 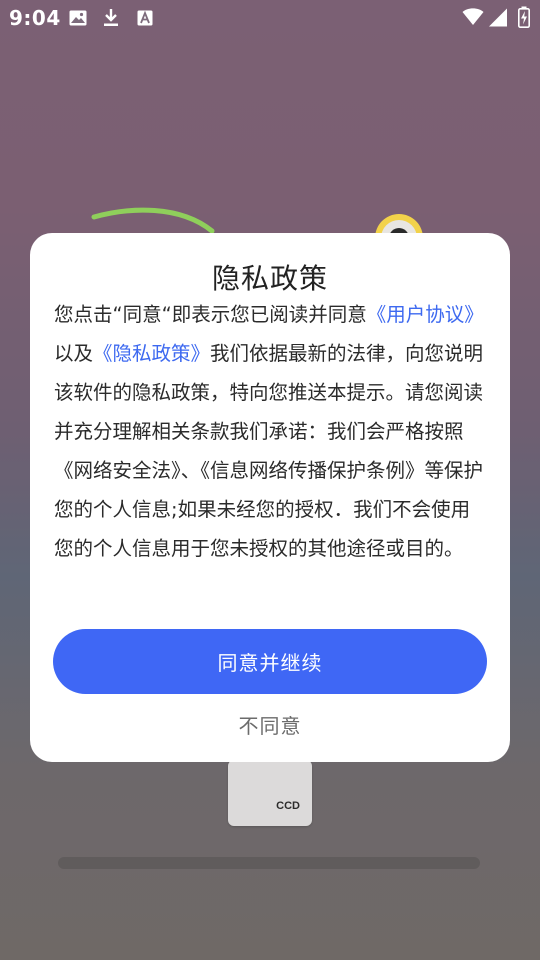 I want to click on status-bar: 9:04, so click(x=270, y=18).